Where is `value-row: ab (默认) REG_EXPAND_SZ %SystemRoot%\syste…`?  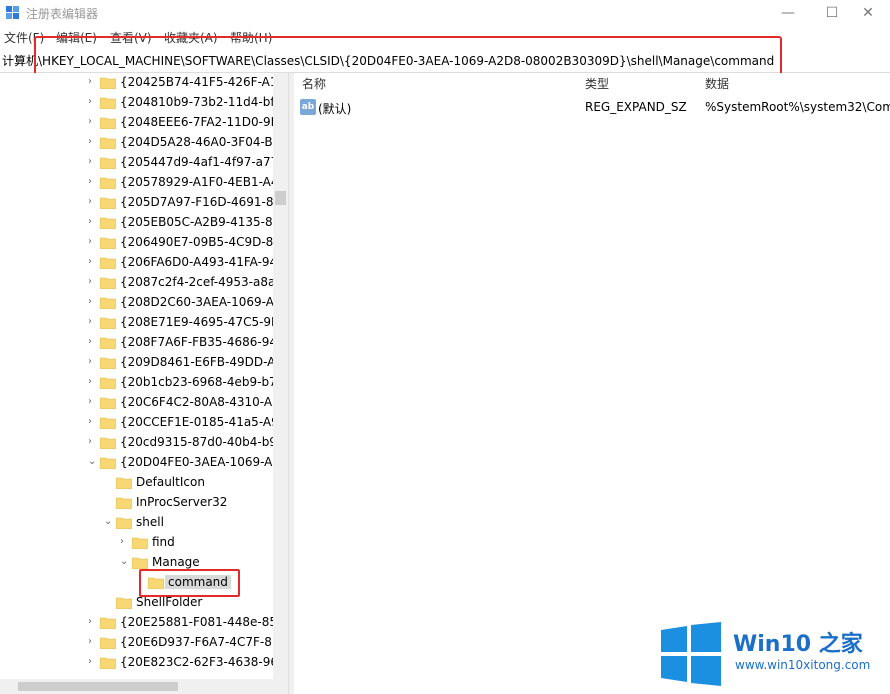
value-row: ab (默认) REG_EXPAND_SZ %SystemRoot%\syste… is located at coordinates (592, 107).